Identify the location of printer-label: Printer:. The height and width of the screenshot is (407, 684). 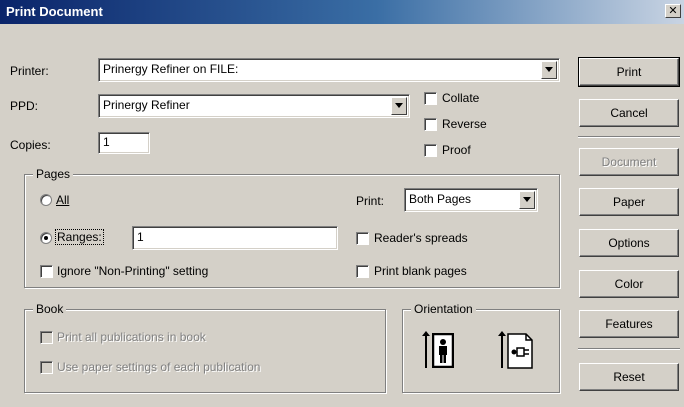
(29, 71).